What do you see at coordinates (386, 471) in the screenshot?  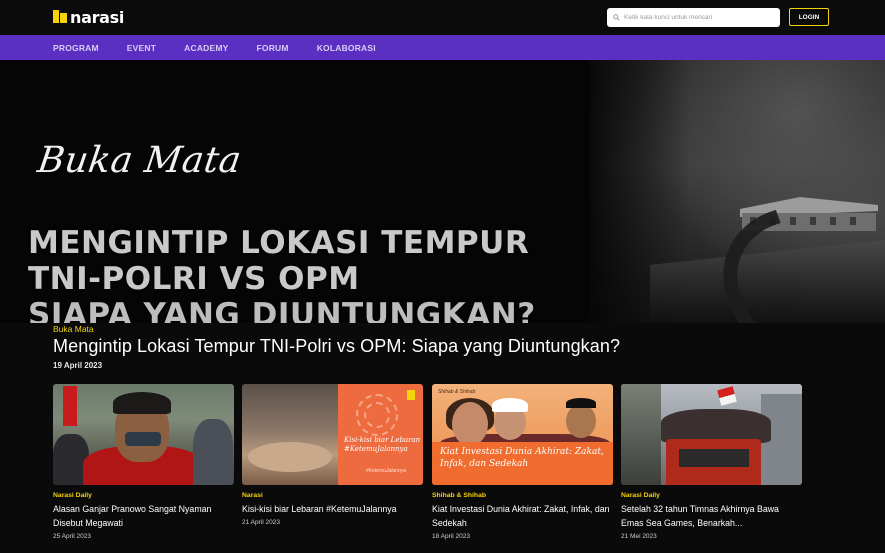 I see `thumbnail-hashtag: #KetemuJalannya` at bounding box center [386, 471].